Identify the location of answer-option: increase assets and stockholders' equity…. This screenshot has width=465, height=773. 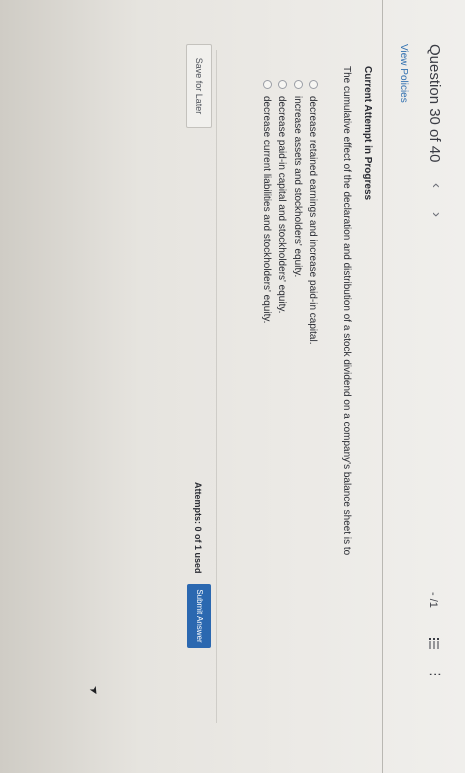
(298, 179).